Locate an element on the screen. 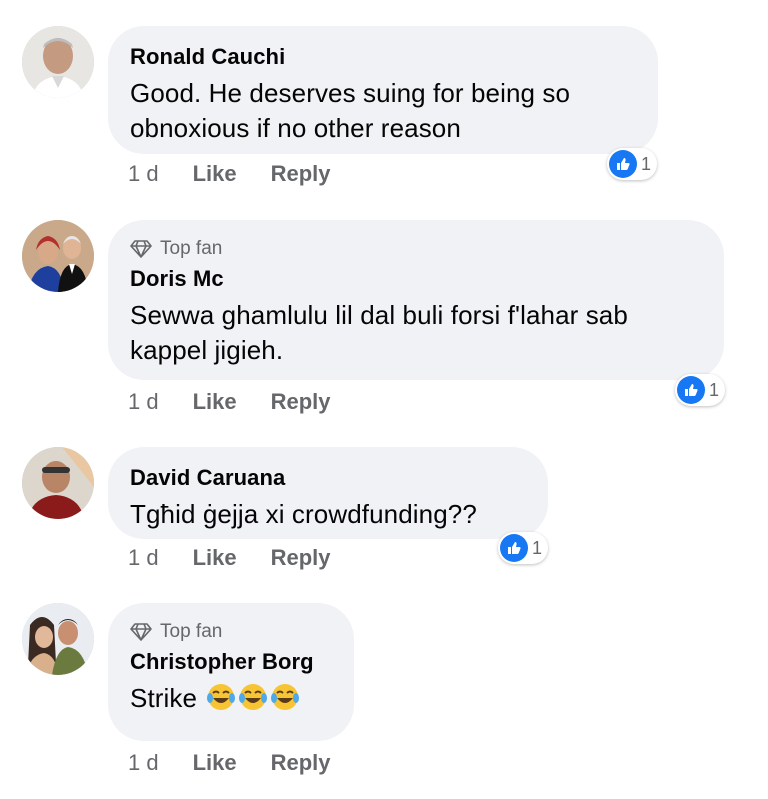  comment-author: Christopher Borg is located at coordinates (231, 662).